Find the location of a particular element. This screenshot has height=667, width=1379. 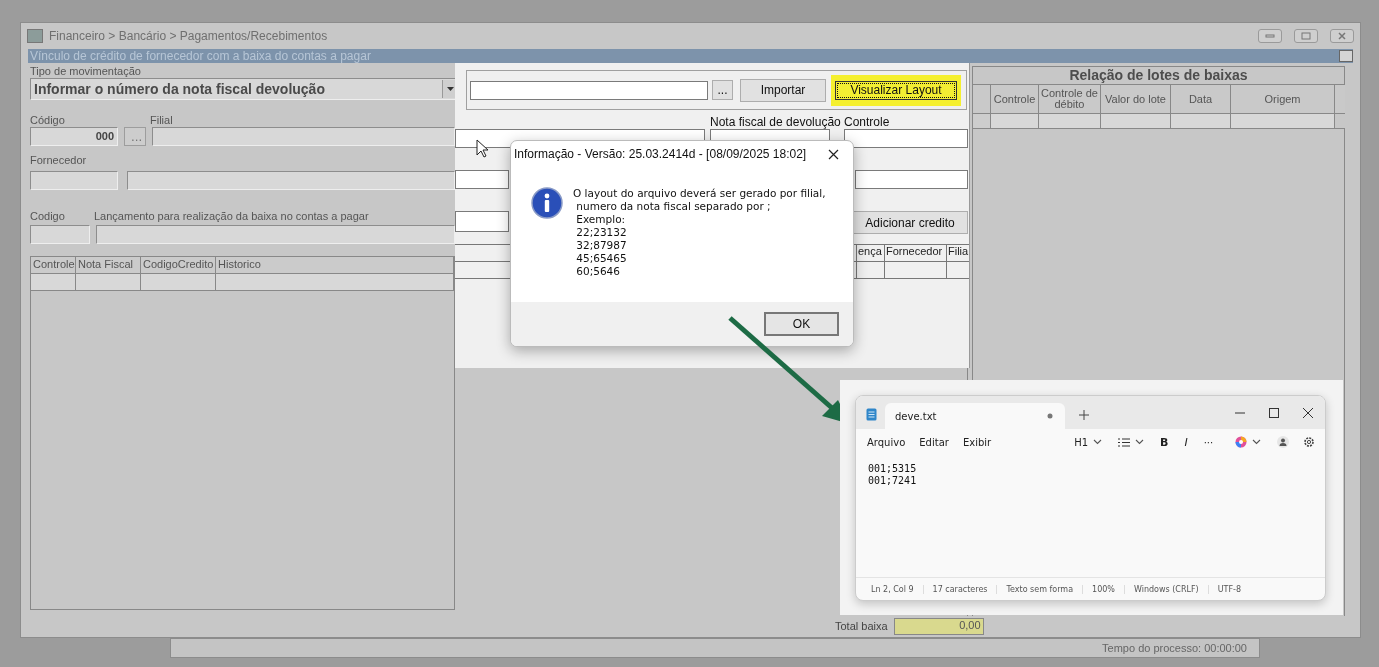

field-label: Controle is located at coordinates (867, 122).